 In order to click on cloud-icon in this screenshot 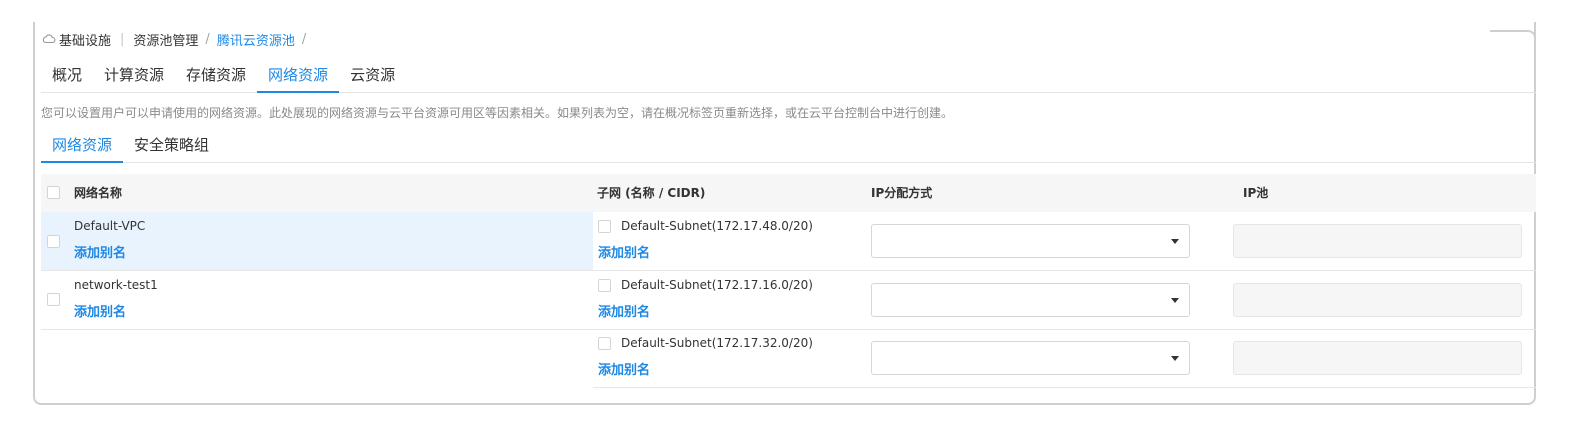, I will do `click(49, 39)`.